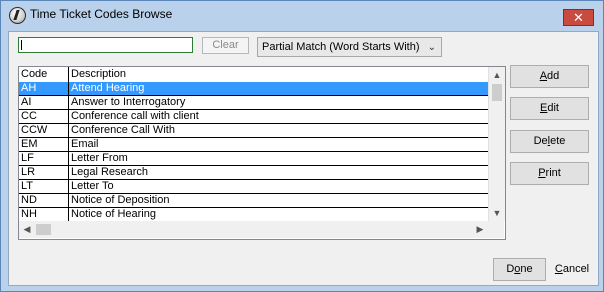  What do you see at coordinates (120, 200) in the screenshot?
I see `description-cell: Notice of Deposition` at bounding box center [120, 200].